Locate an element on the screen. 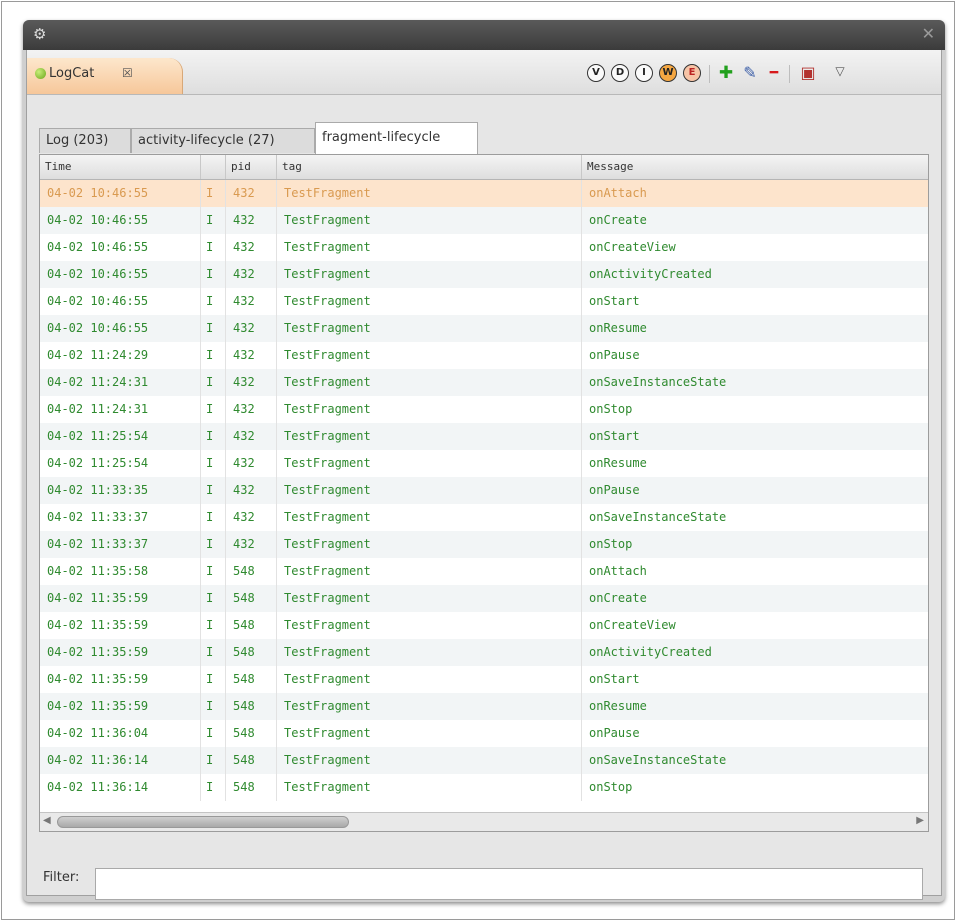 The height and width of the screenshot is (922, 957). debug-icon: D is located at coordinates (620, 73).